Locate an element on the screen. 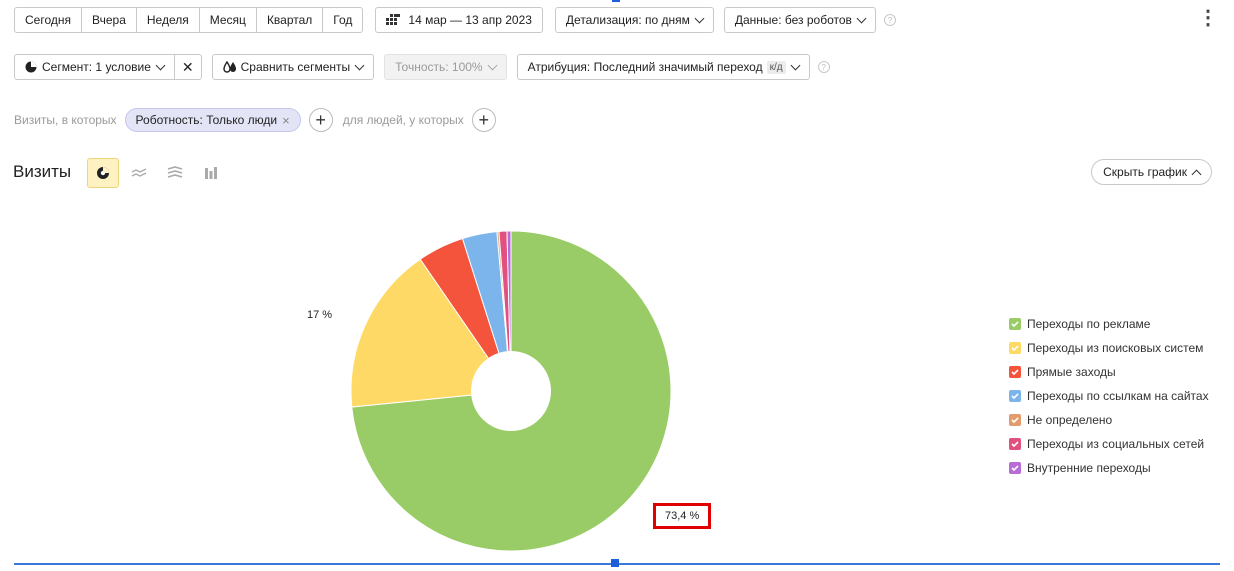 This screenshot has width=1234, height=571. chip-close-icon: × is located at coordinates (286, 120).